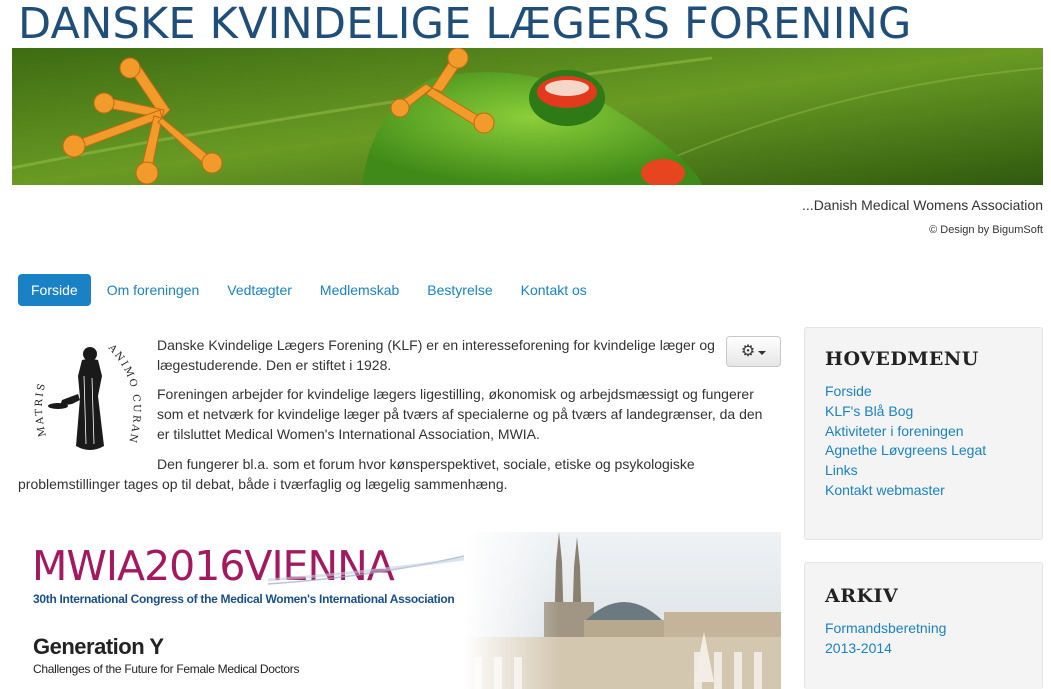 The width and height of the screenshot is (1051, 689). Describe the element at coordinates (465, 24) in the screenshot. I see `site-title: DANSKE KVINDELIGE LÆGERS FORENING` at that location.